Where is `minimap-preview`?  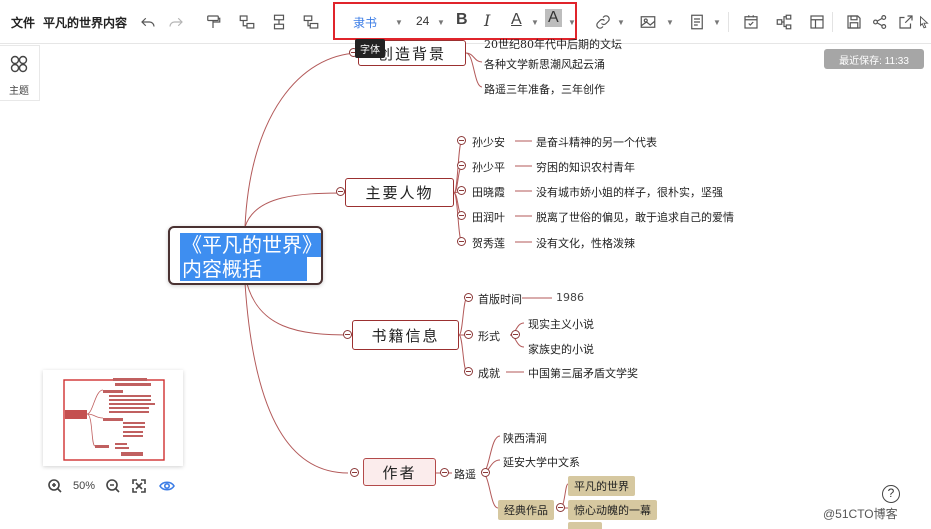
minimap-preview is located at coordinates (114, 419).